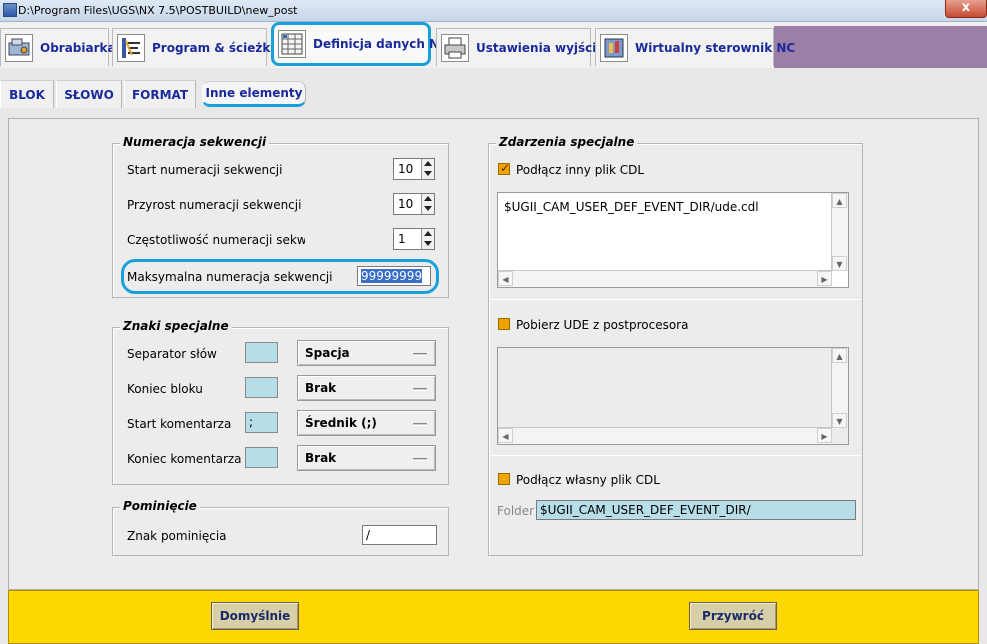  Describe the element at coordinates (89, 94) in the screenshot. I see `subtab-slowo: SŁOWO` at that location.